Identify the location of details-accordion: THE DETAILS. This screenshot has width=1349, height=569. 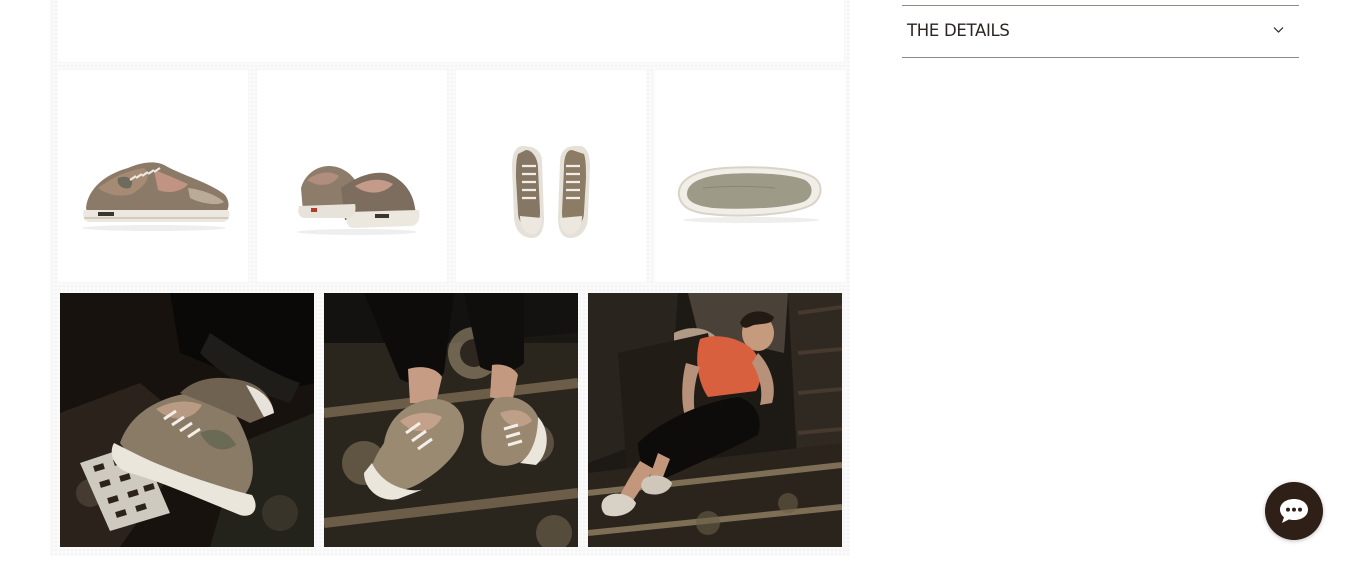
(1100, 31).